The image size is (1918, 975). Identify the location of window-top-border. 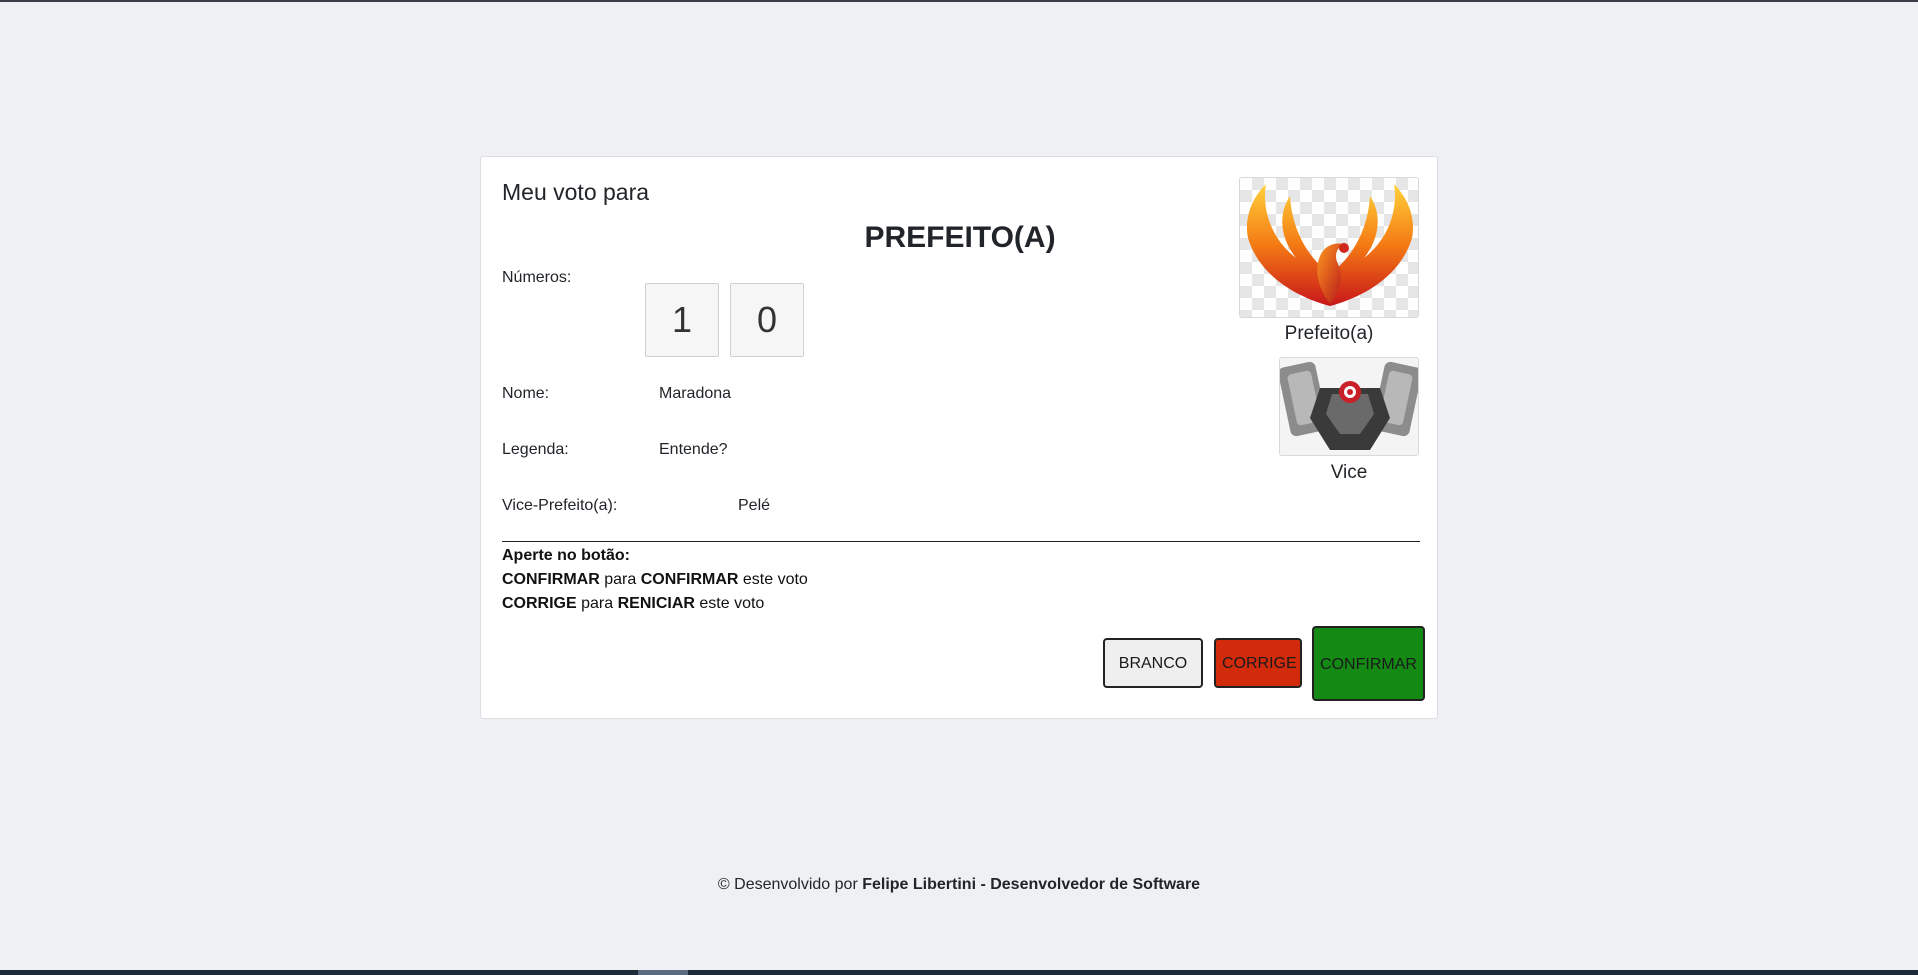
(959, 1).